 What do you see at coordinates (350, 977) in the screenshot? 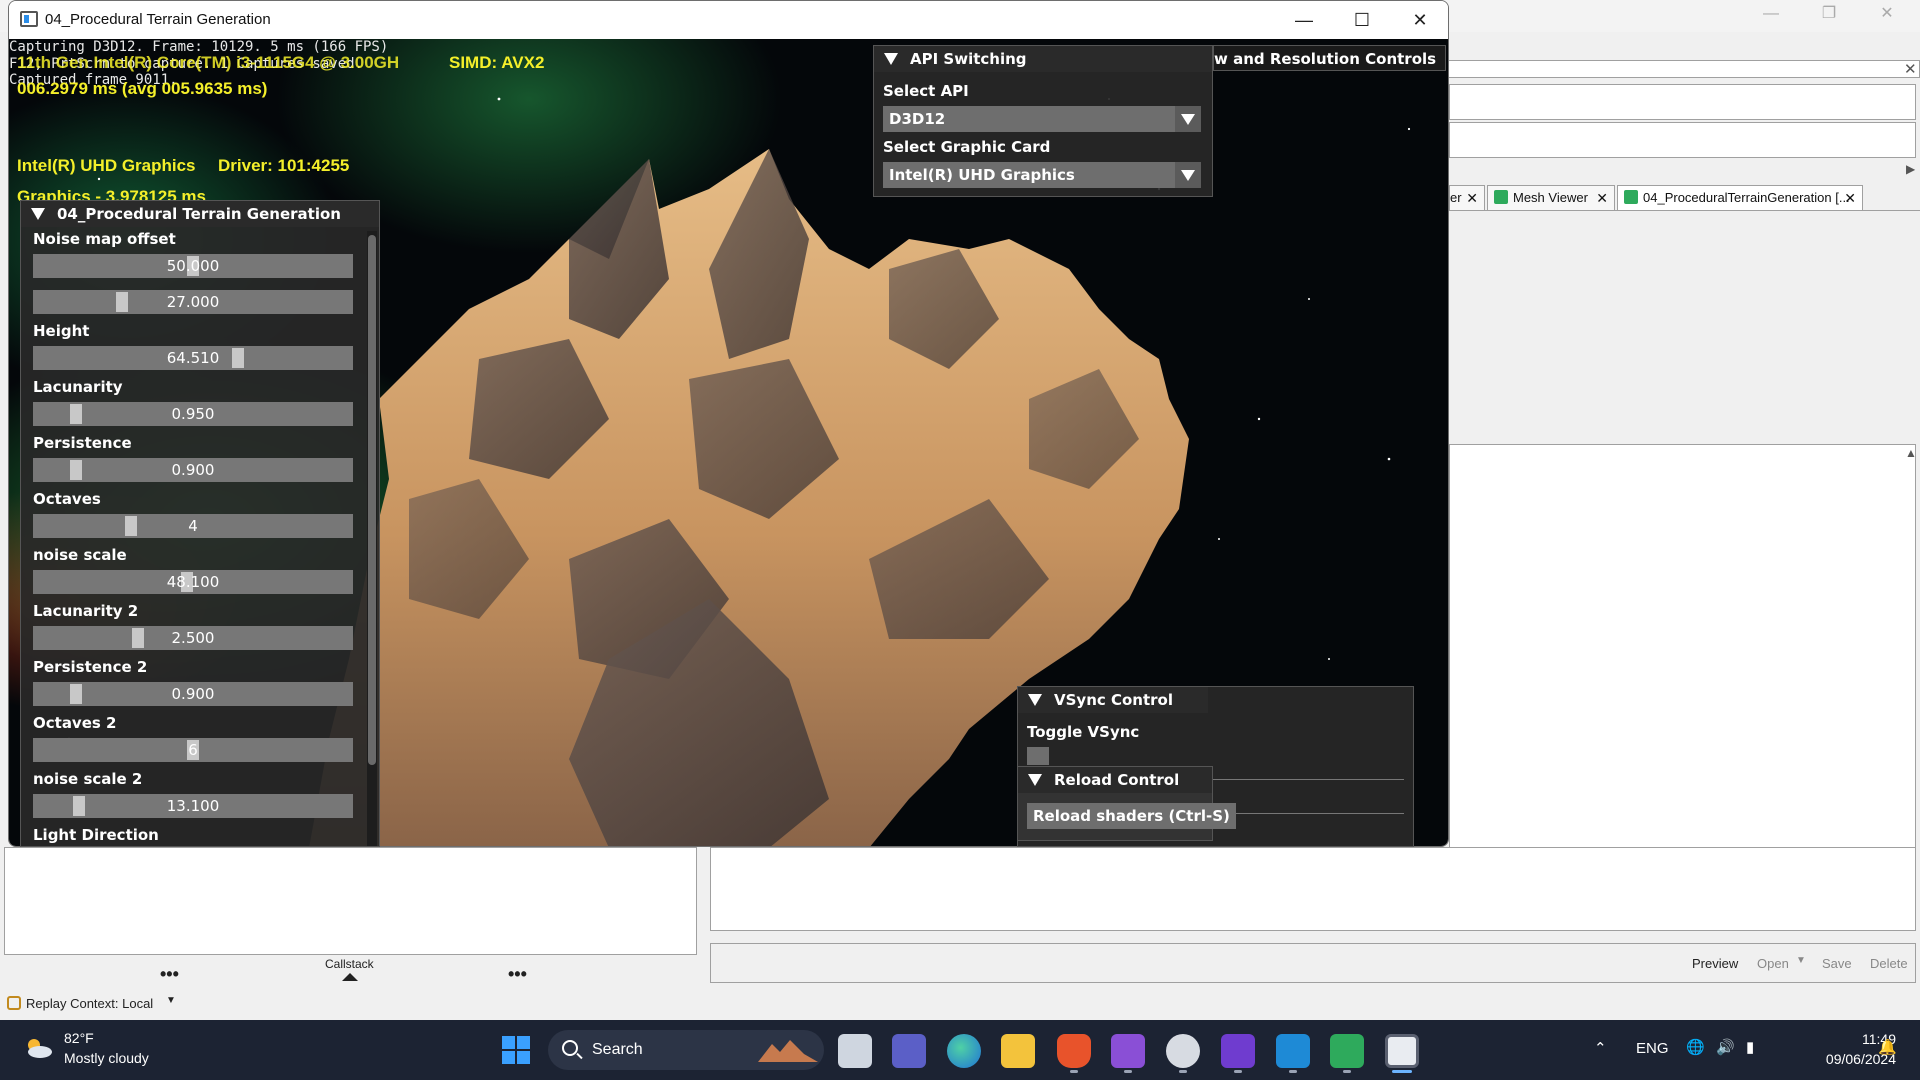
I see `callstack-expand-icon` at bounding box center [350, 977].